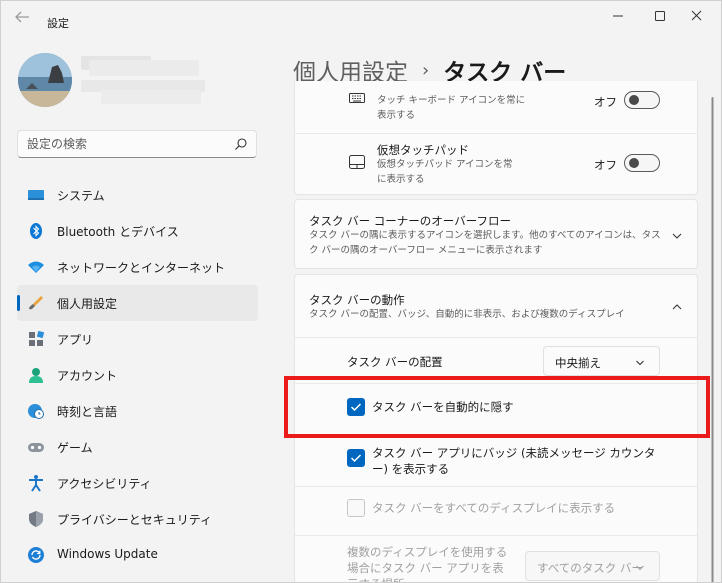 The height and width of the screenshot is (583, 722). I want to click on sidebar-item-label: Bluetooth とデバイス, so click(118, 232).